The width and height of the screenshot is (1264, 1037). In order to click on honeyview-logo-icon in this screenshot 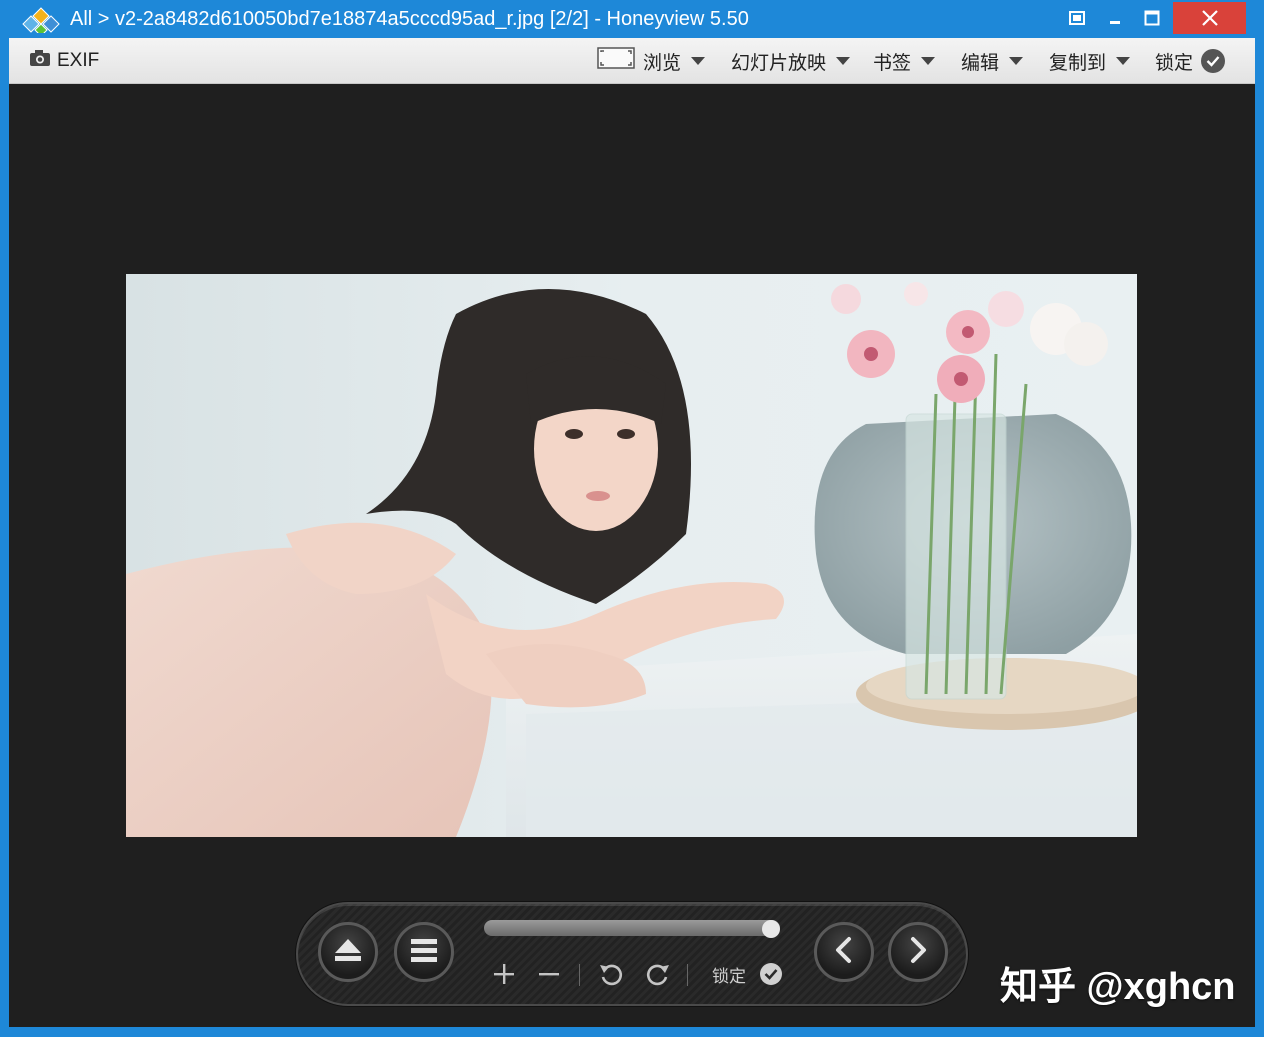, I will do `click(41, 22)`.